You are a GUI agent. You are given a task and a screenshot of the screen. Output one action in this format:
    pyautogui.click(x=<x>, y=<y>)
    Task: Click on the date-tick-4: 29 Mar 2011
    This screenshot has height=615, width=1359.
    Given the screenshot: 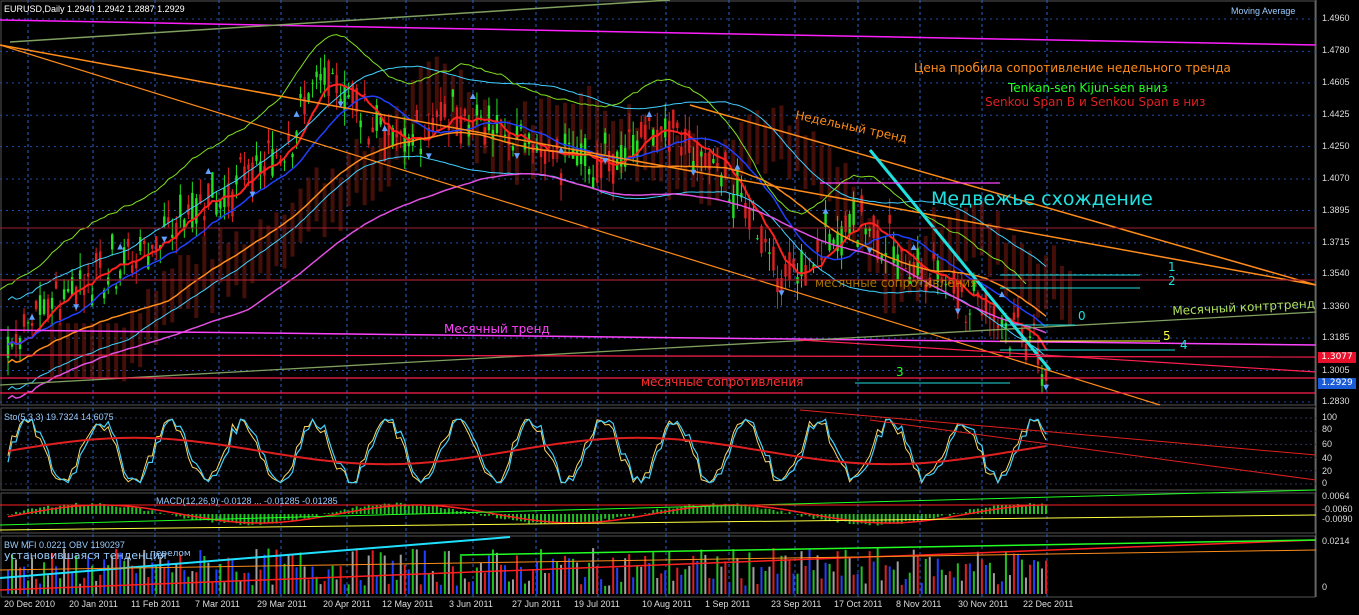 What is the action you would take?
    pyautogui.click(x=282, y=604)
    